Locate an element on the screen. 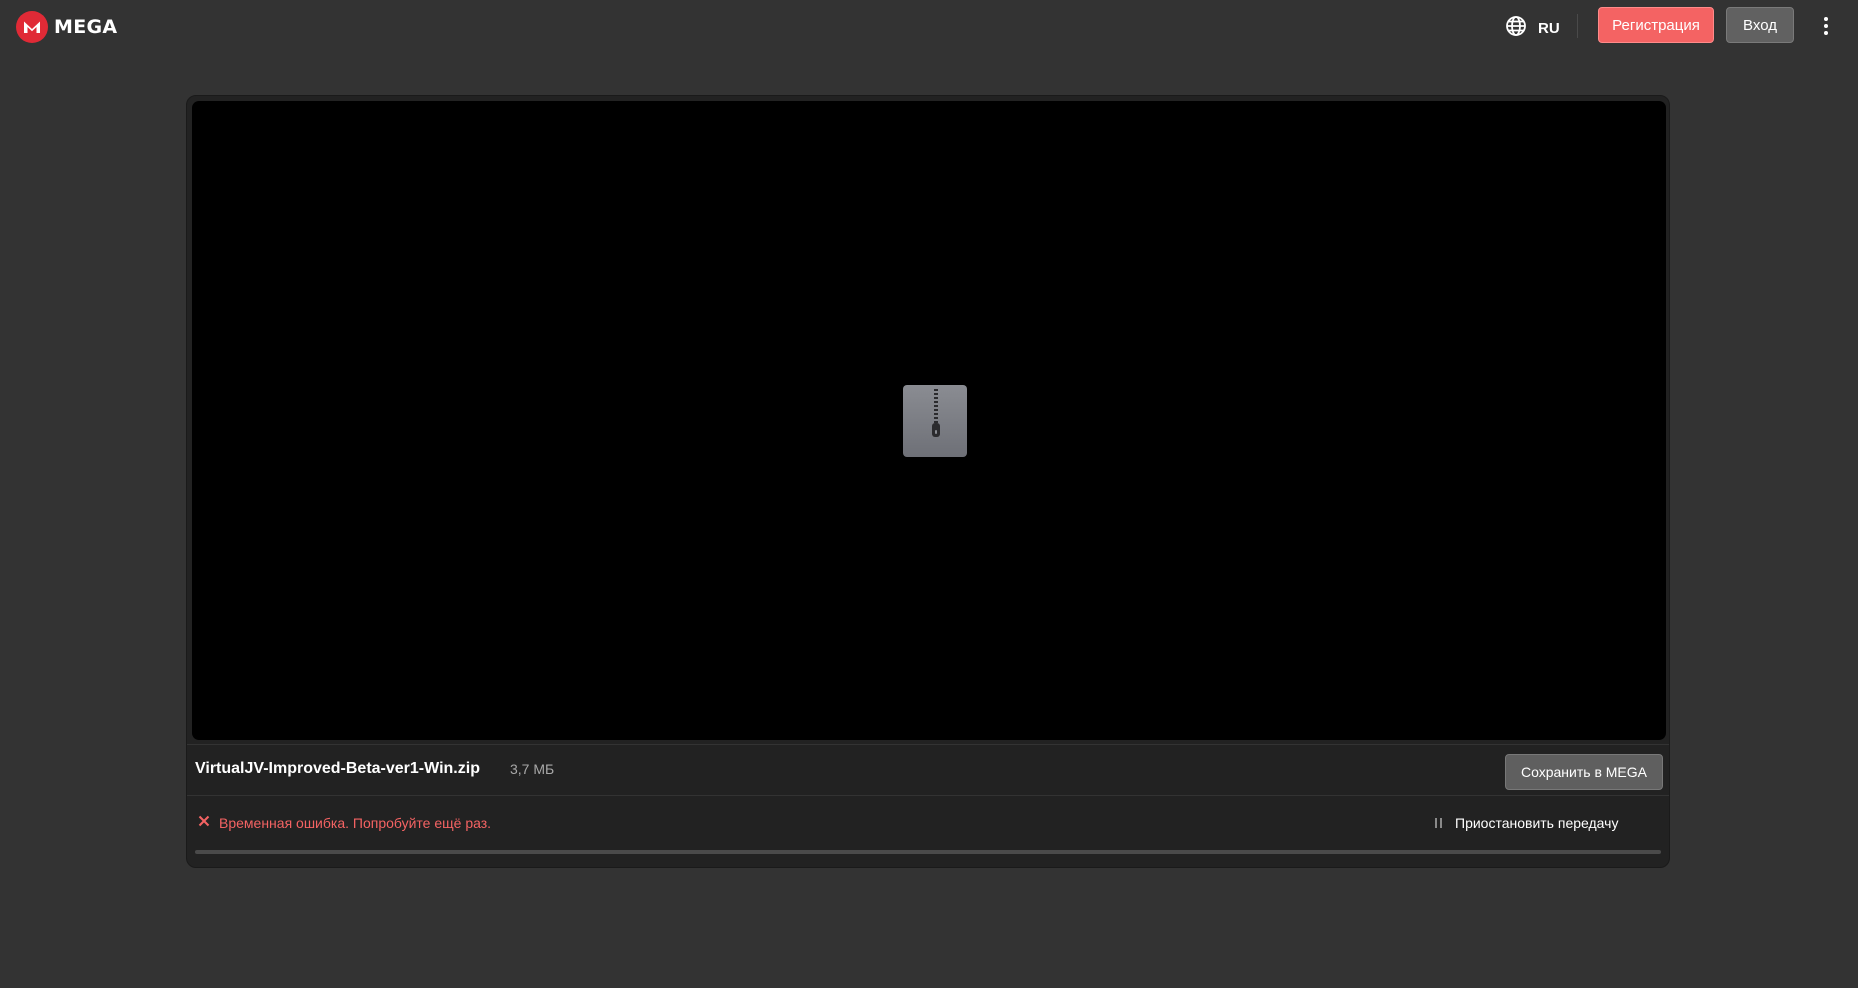 The height and width of the screenshot is (988, 1858). progress-bar is located at coordinates (928, 852).